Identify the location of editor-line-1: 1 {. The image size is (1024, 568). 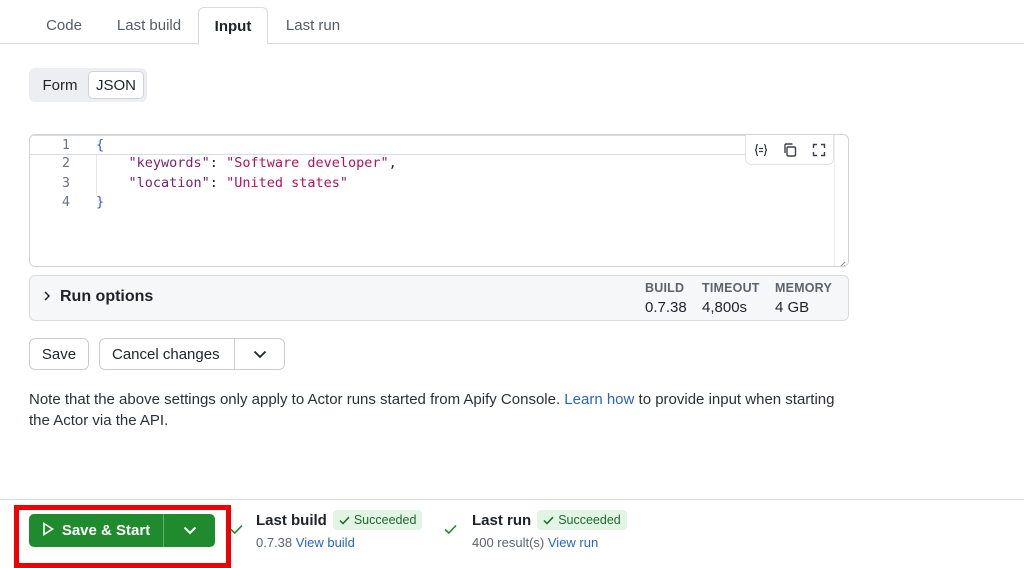
(432, 145).